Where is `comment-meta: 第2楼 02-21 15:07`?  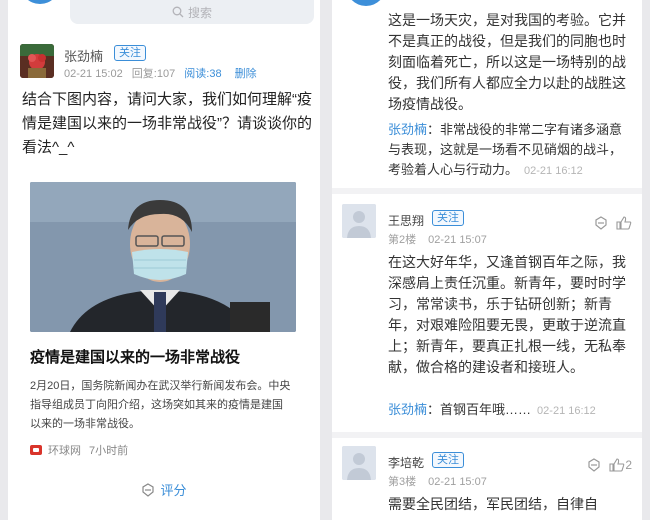
comment-meta: 第2楼 02-21 15:07 is located at coordinates (437, 239).